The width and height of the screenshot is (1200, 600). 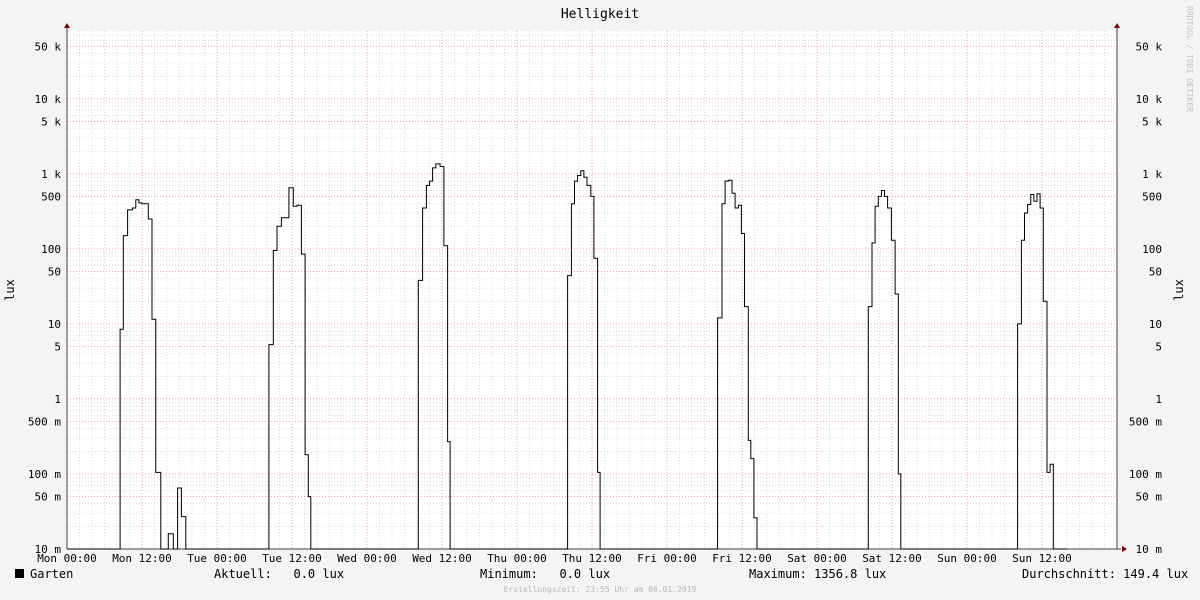 I want to click on x-tick-label: Fri 00:00, so click(x=667, y=558).